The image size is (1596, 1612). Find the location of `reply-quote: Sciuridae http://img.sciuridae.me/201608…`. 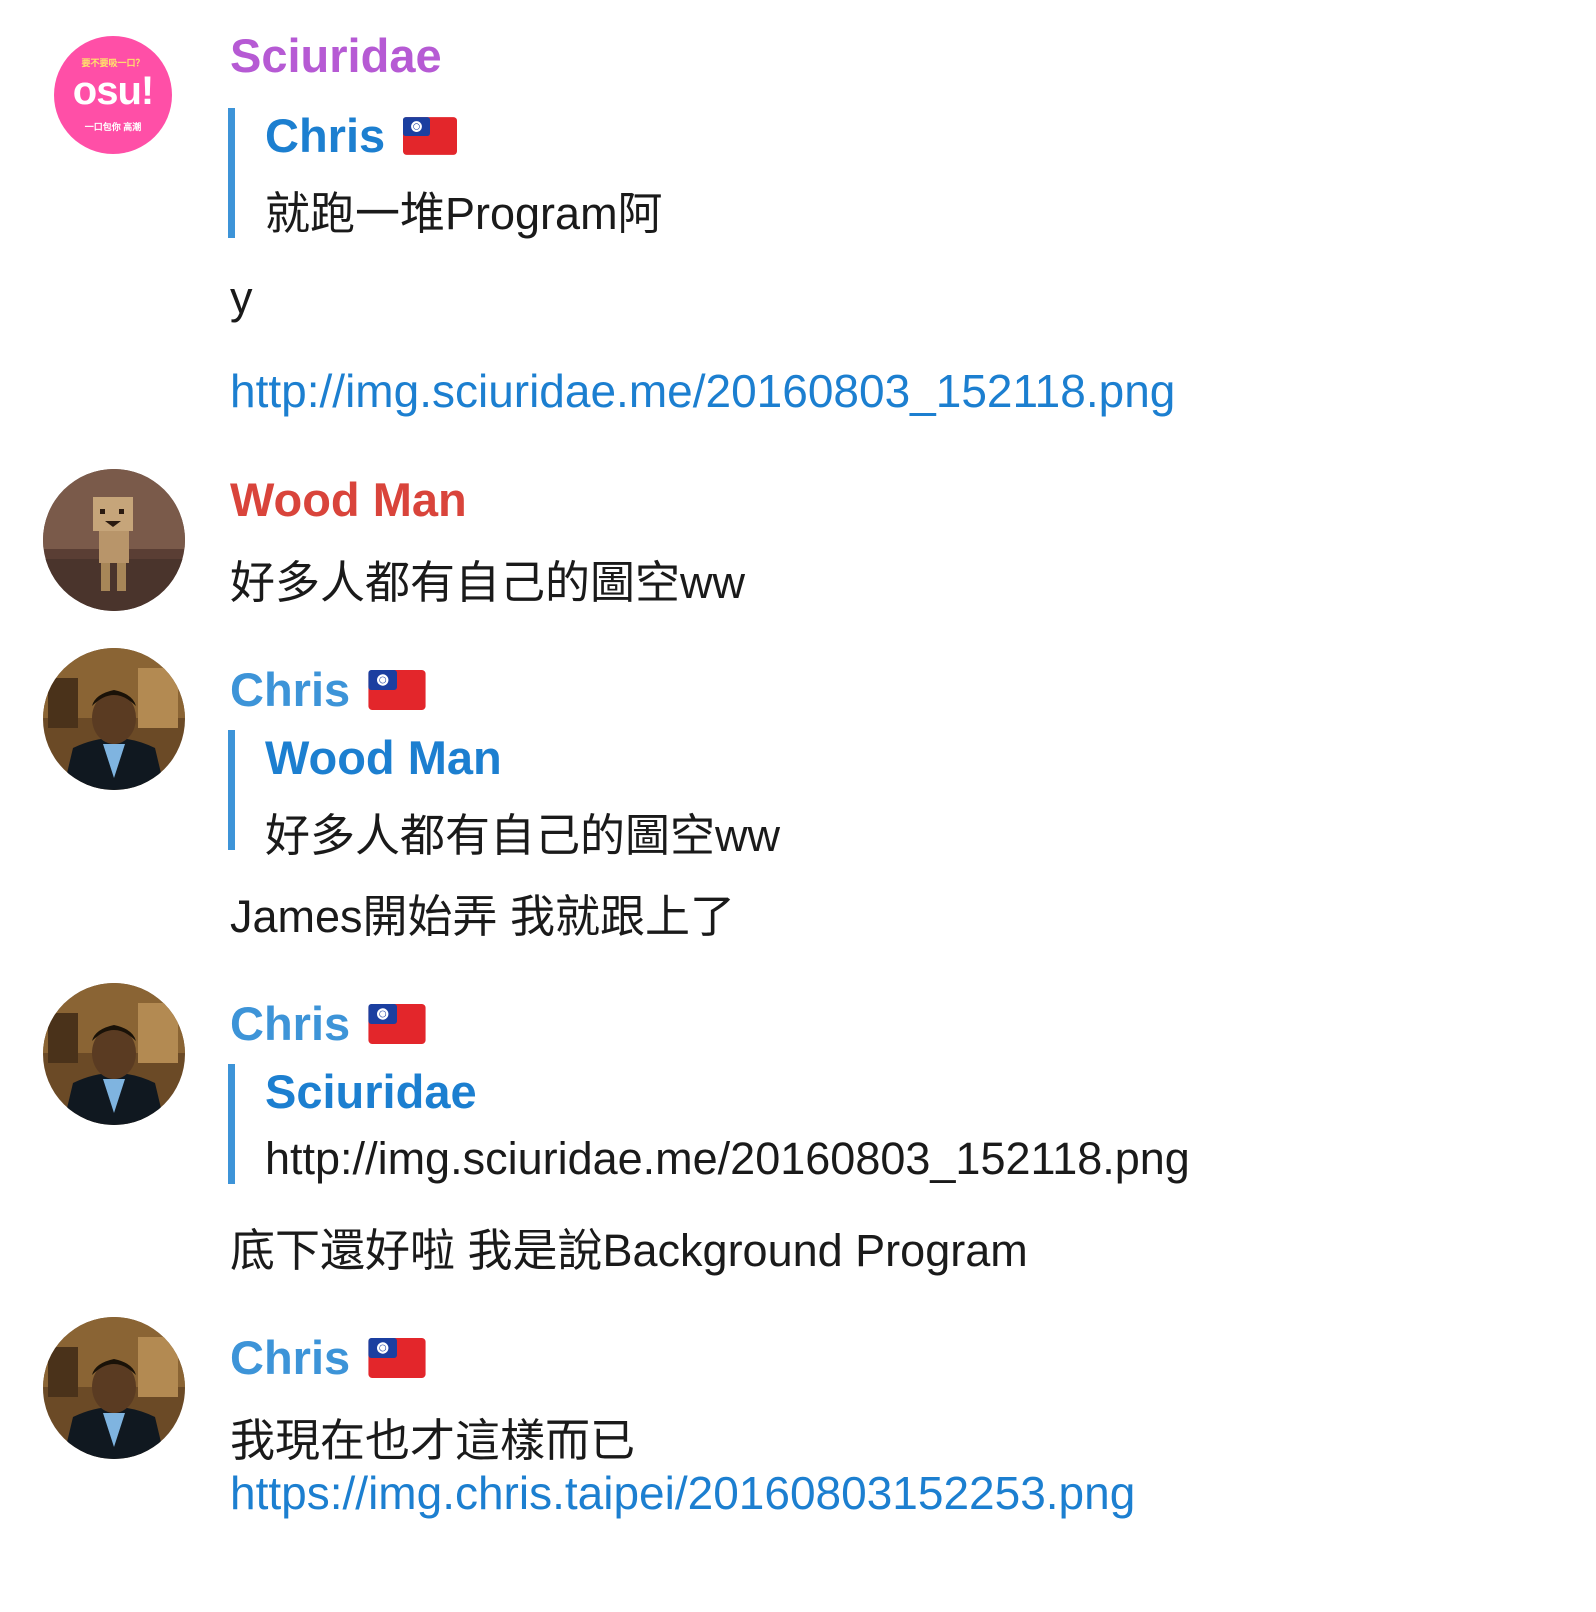

reply-quote: Sciuridae http://img.sciuridae.me/201608… is located at coordinates (709, 1124).